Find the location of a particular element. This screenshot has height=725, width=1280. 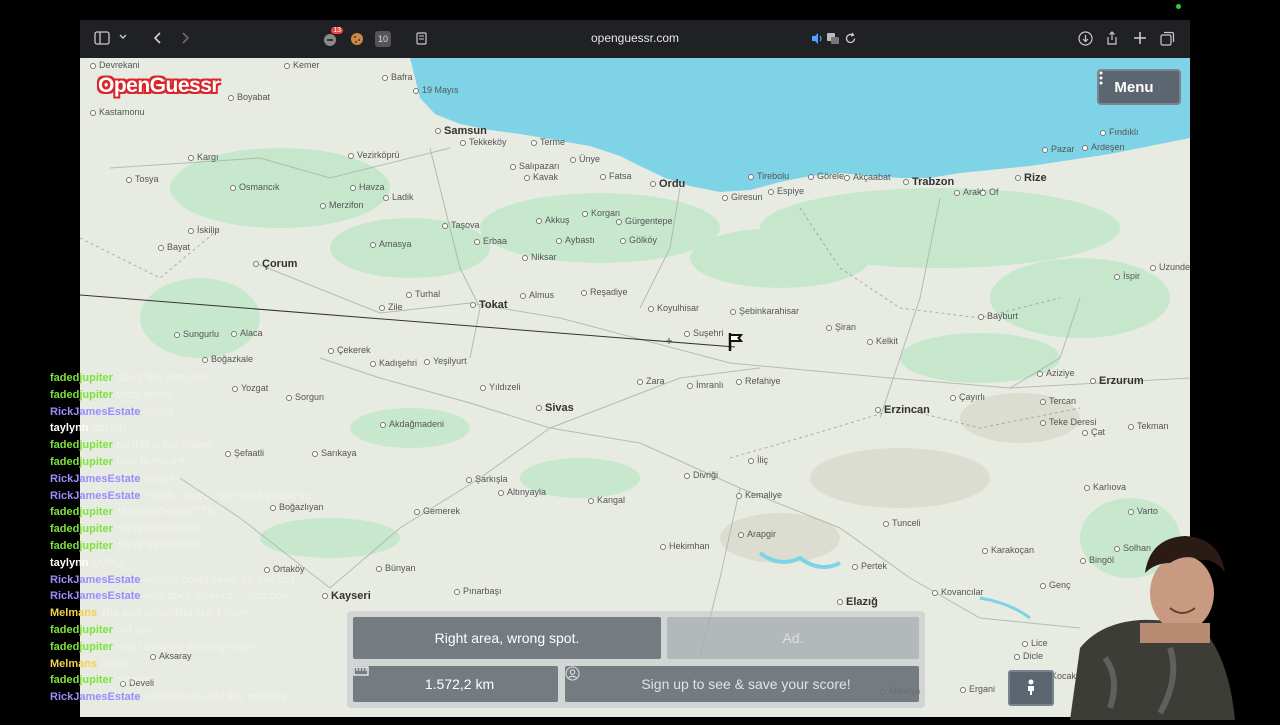

place-label: Arapgir is located at coordinates (757, 534).